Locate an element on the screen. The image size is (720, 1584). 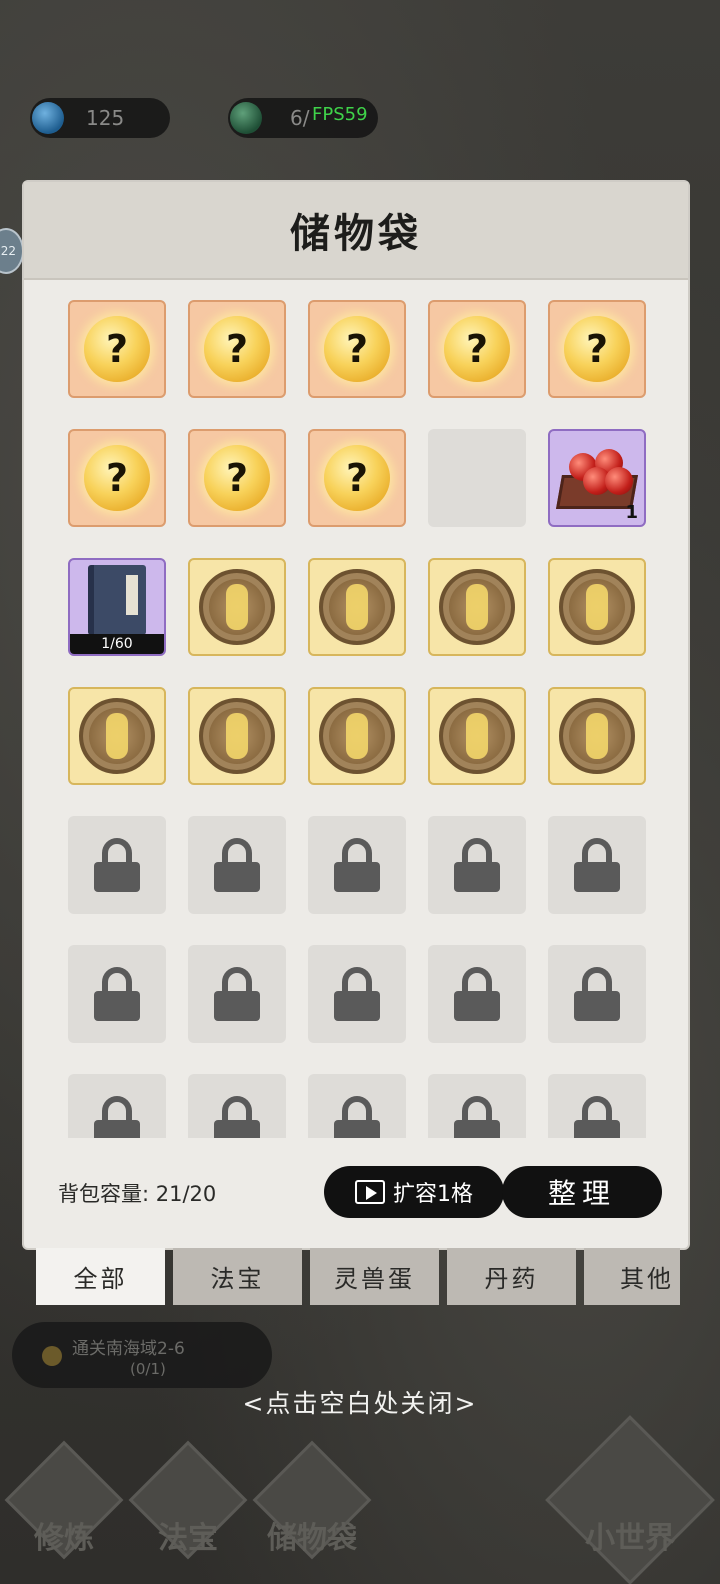
close-hint: <点击空白处关闭> is located at coordinates (360, 1402).